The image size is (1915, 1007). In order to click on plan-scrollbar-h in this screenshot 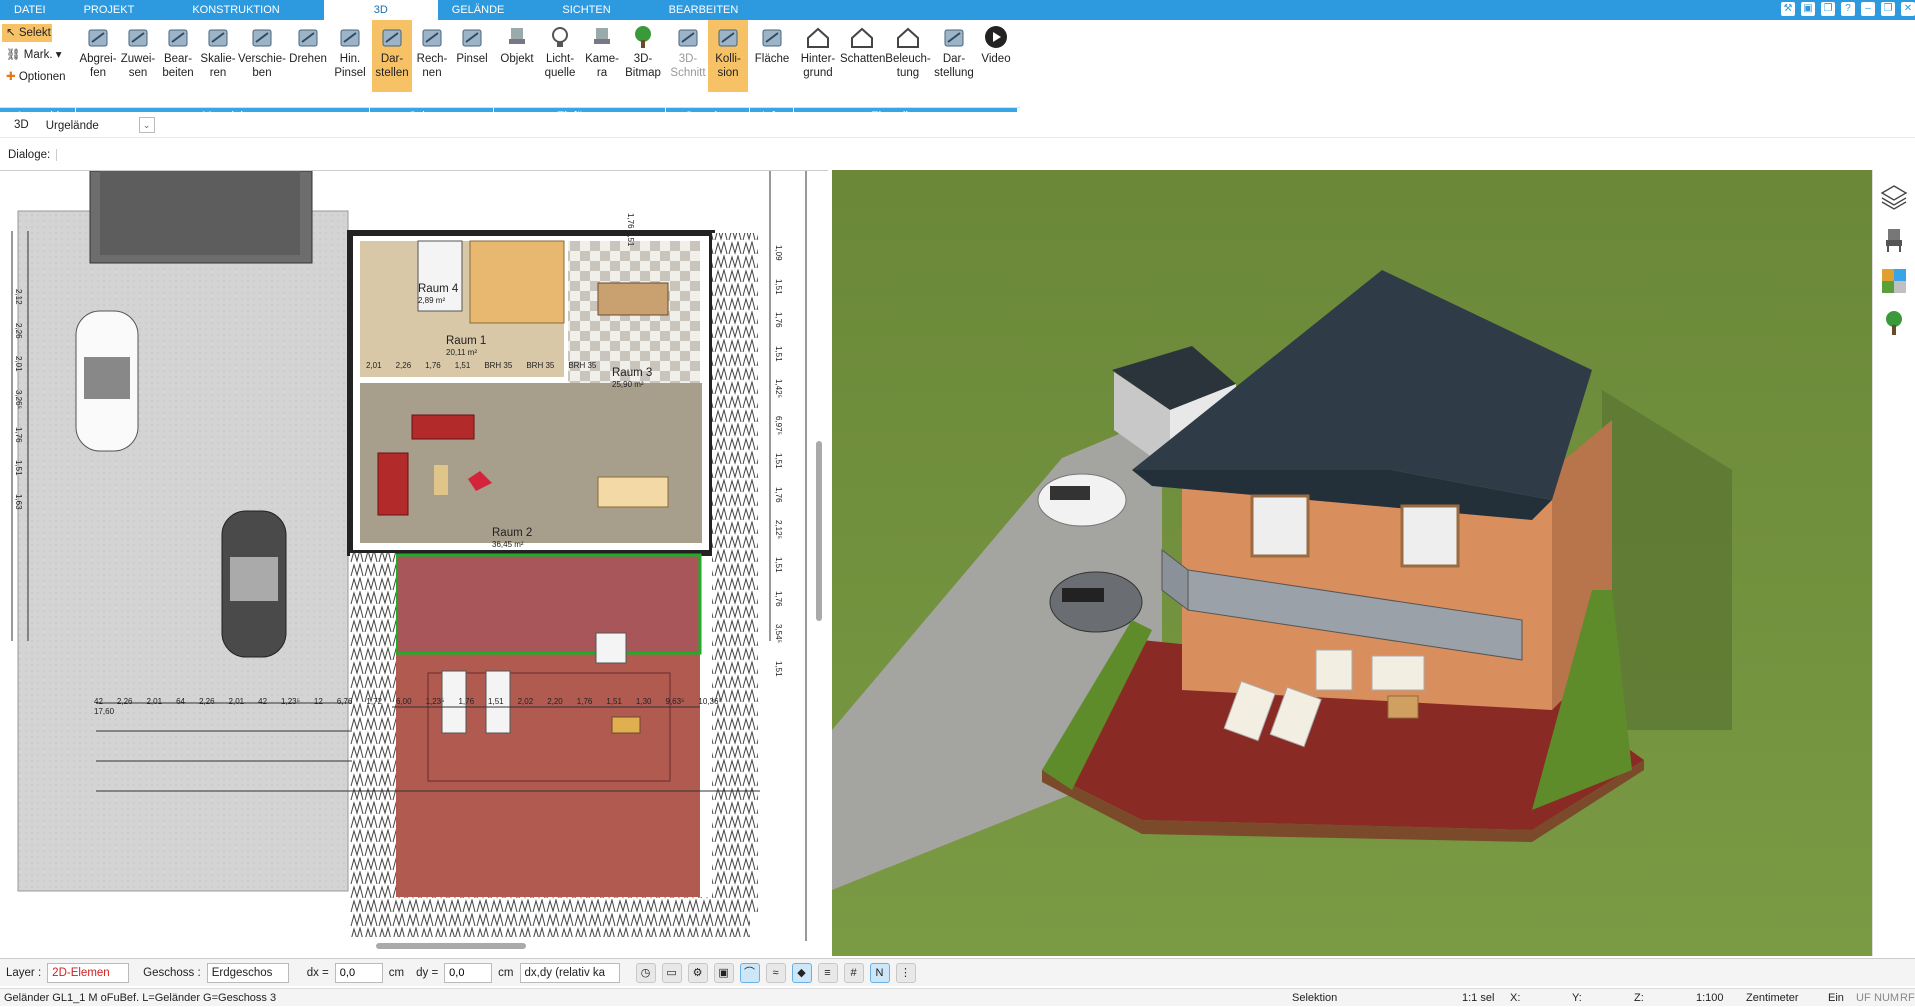, I will do `click(451, 946)`.